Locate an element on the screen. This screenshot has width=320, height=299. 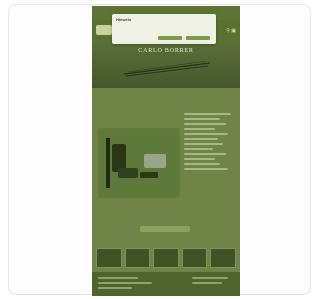
logo-icon is located at coordinates (104, 30).